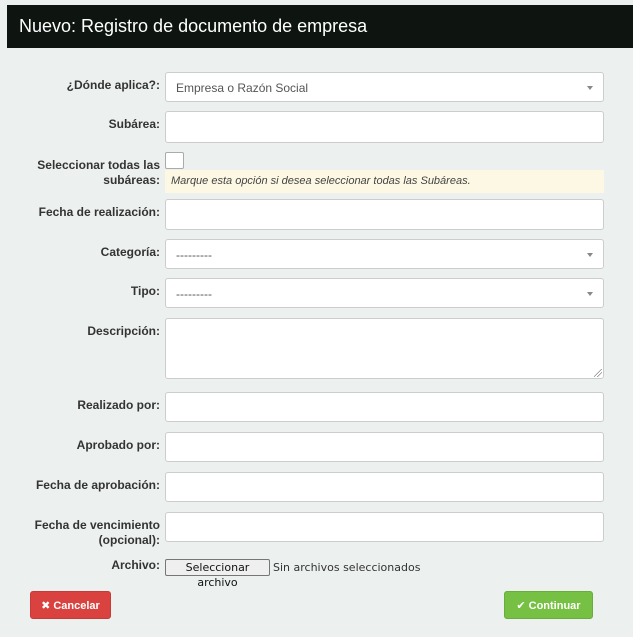  What do you see at coordinates (134, 124) in the screenshot?
I see `subarea-label: Subárea:` at bounding box center [134, 124].